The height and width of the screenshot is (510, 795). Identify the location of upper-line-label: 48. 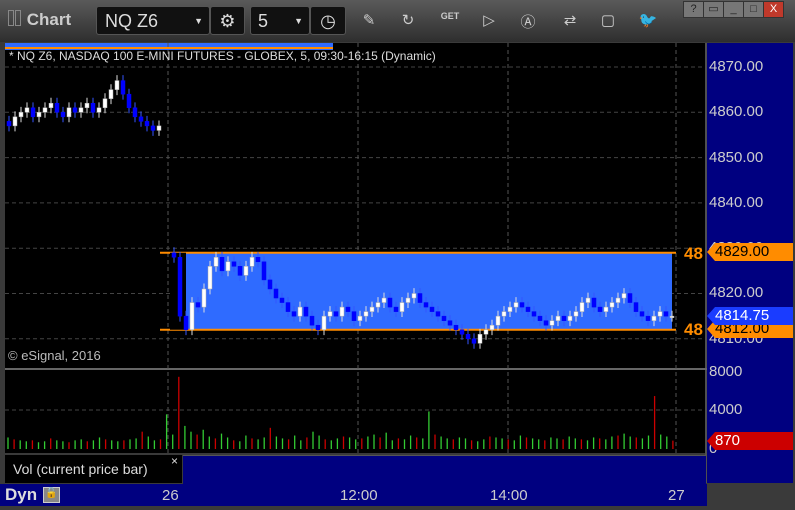
(693, 253).